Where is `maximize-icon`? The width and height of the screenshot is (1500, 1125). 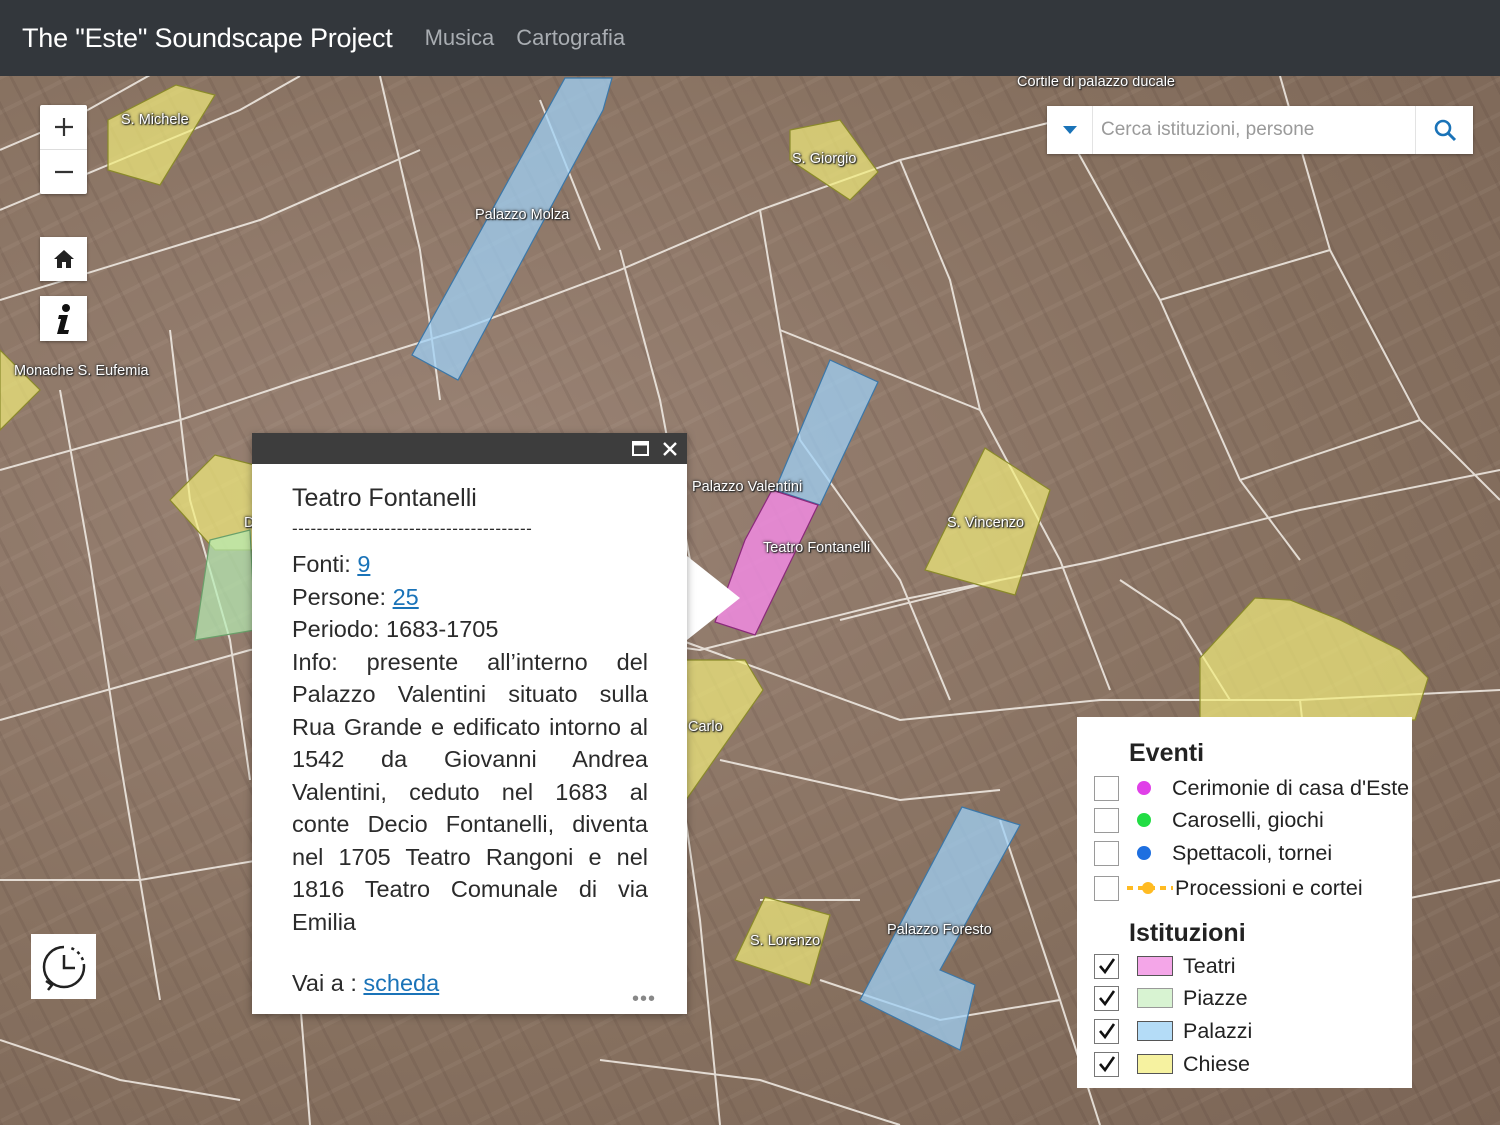
maximize-icon is located at coordinates (640, 448).